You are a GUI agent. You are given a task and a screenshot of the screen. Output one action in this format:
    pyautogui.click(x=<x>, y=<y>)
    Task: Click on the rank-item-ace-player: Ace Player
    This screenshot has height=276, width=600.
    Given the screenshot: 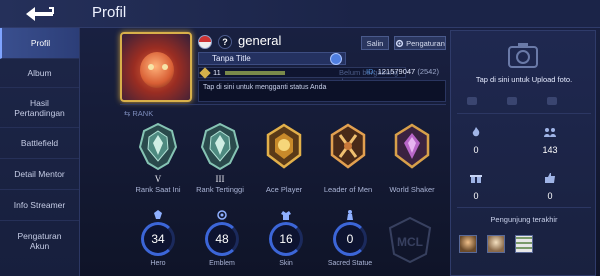 What is the action you would take?
    pyautogui.click(x=284, y=157)
    